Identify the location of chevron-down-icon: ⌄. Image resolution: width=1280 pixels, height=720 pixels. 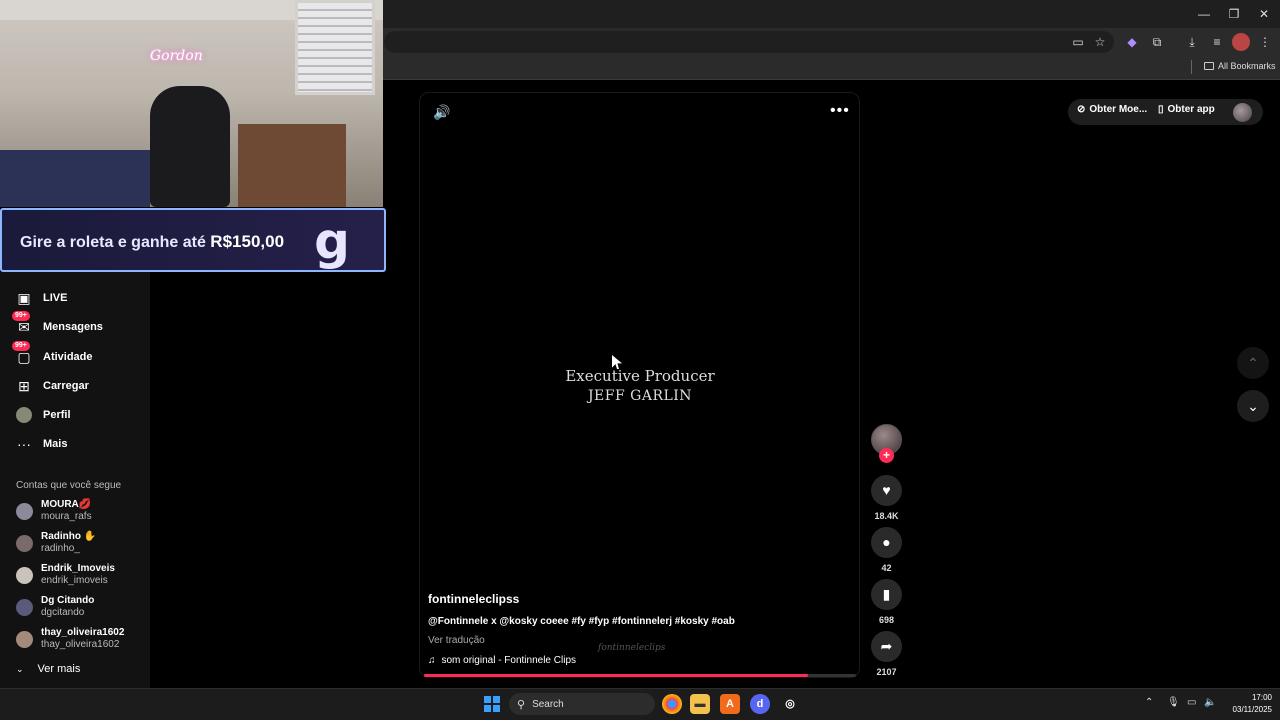
(1253, 406).